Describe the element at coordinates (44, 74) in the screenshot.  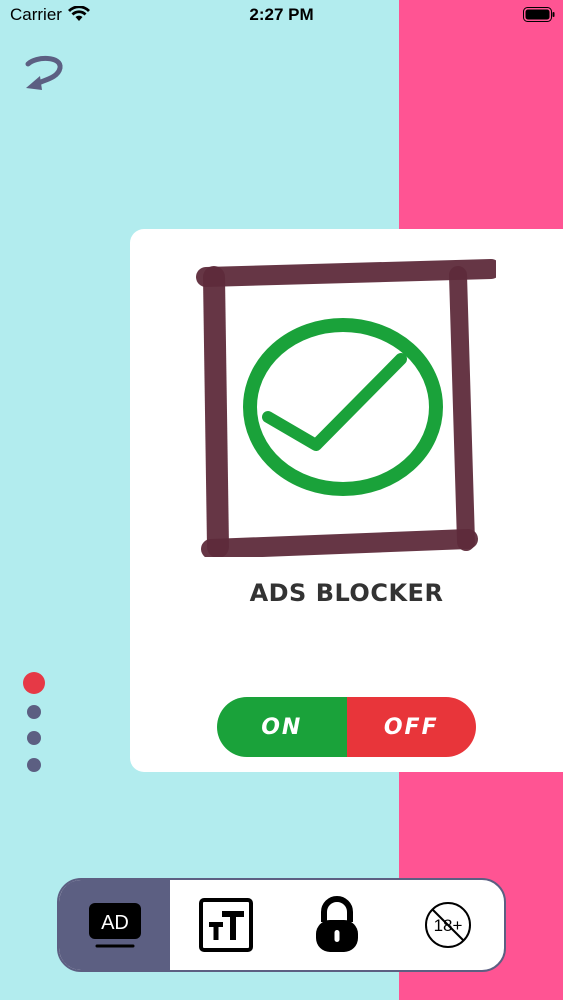
I see `back-arrow-icon` at that location.